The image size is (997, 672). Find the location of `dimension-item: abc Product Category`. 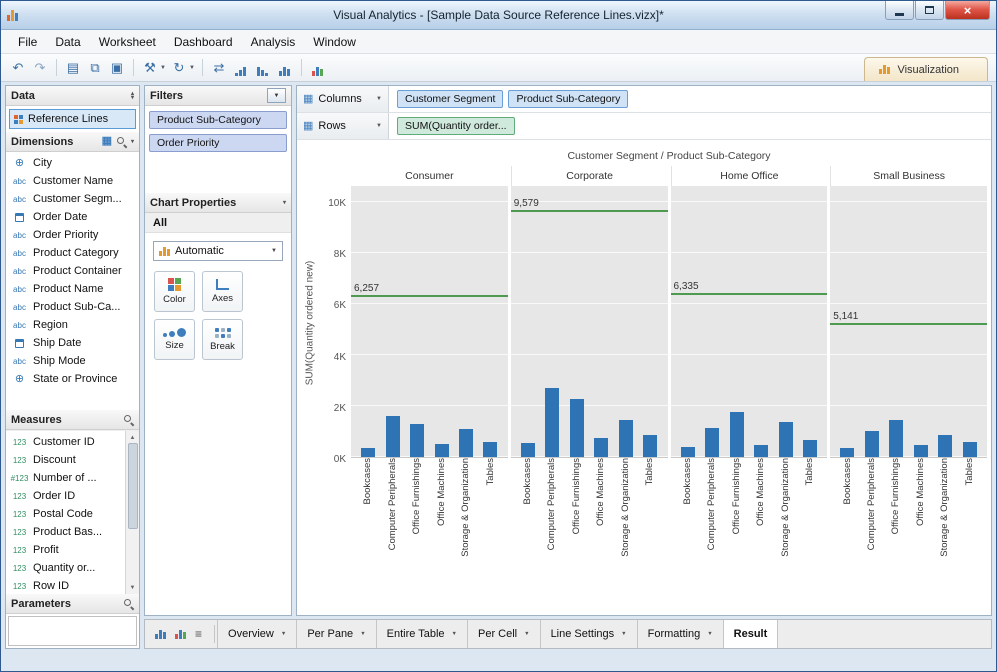

dimension-item: abc Product Category is located at coordinates (72, 253).